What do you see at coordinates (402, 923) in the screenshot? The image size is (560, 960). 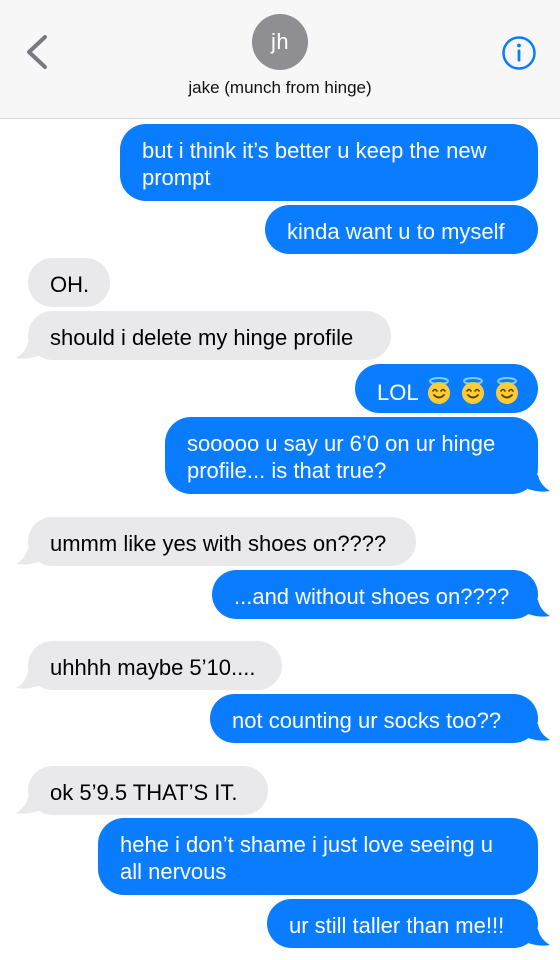 I see `sent-message: ur still taller than me!!!` at bounding box center [402, 923].